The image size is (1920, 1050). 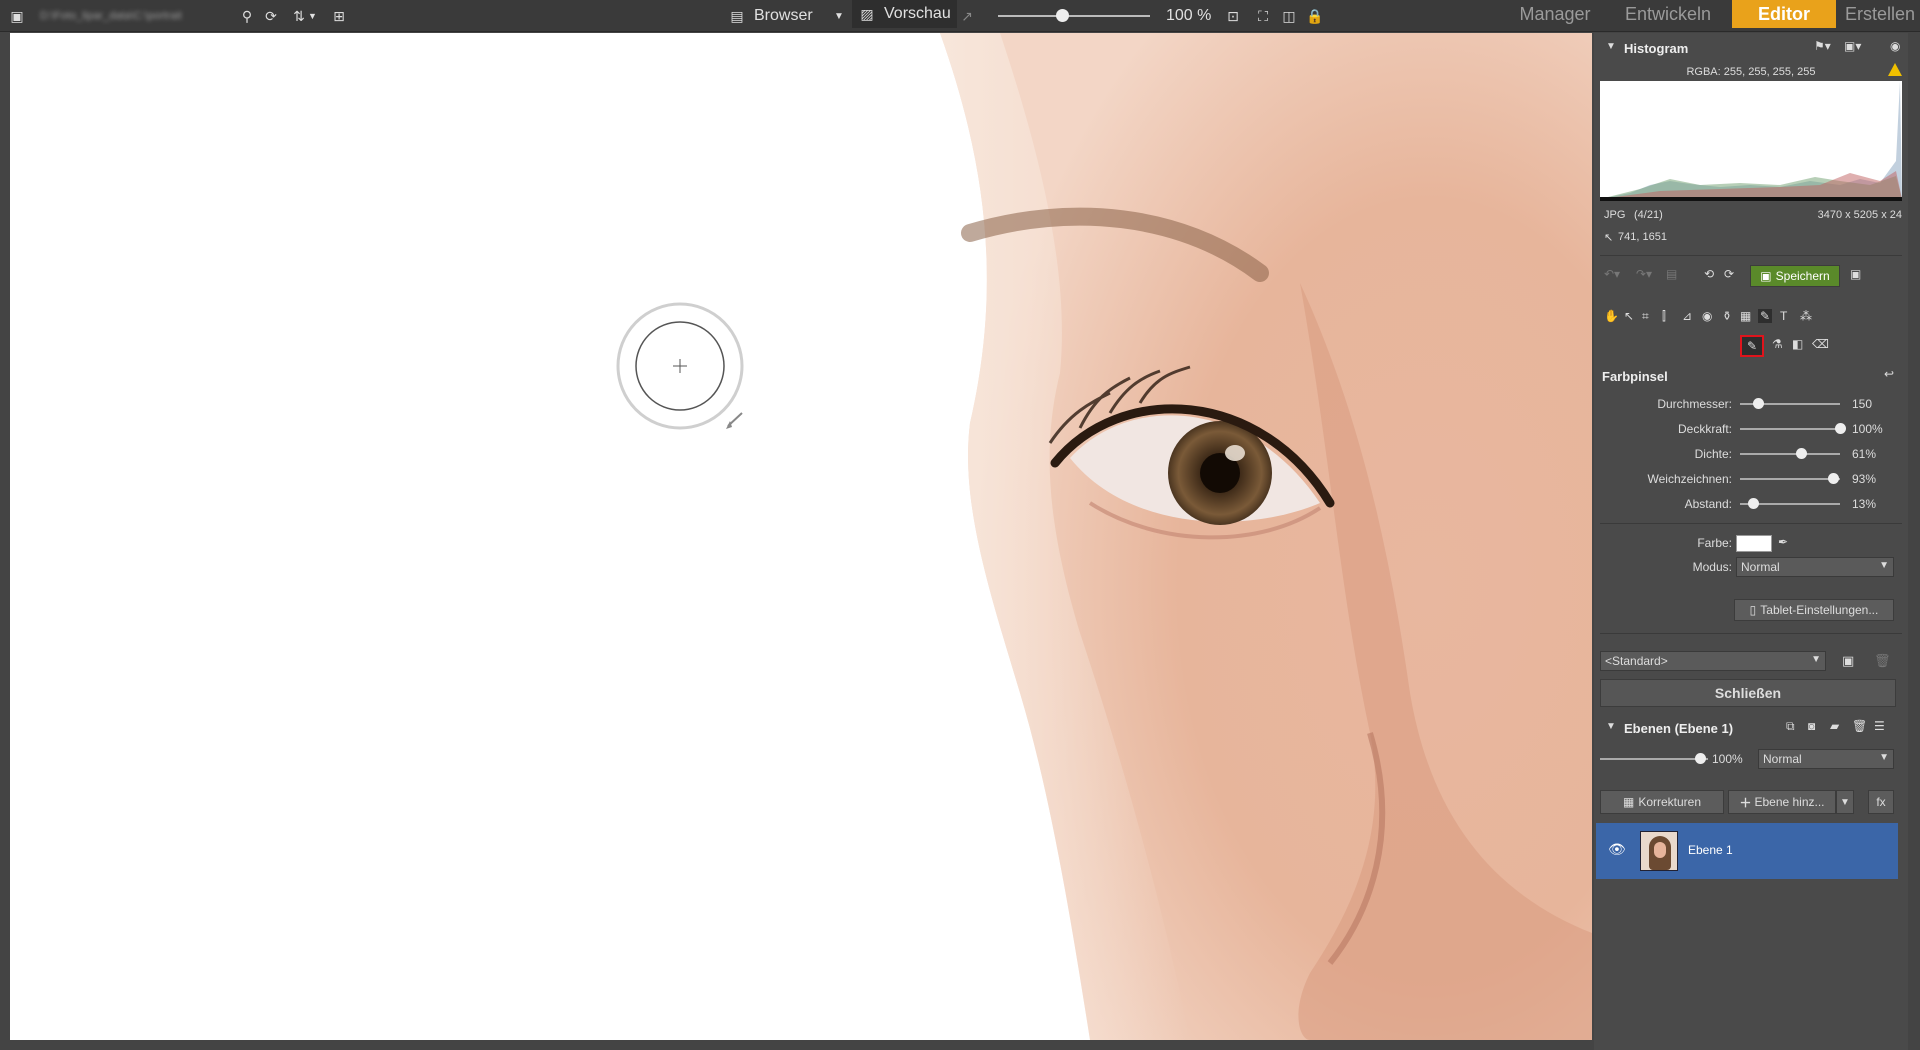 What do you see at coordinates (1745, 802) in the screenshot?
I see `plus-icon: ＋` at bounding box center [1745, 802].